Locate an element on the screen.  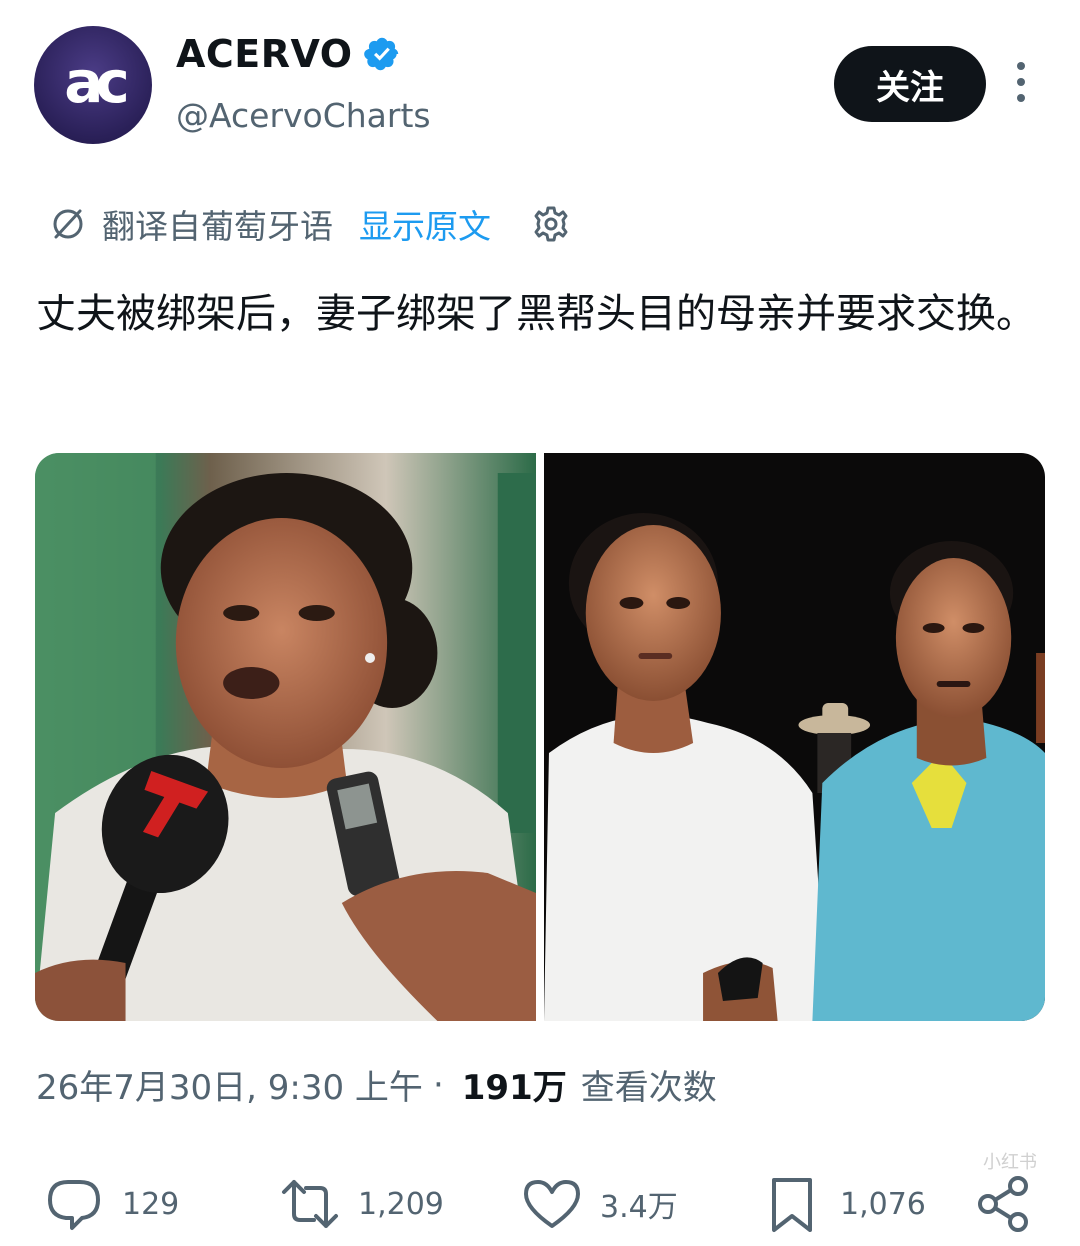
retweet-button: 1,209 is located at coordinates (362, 1204).